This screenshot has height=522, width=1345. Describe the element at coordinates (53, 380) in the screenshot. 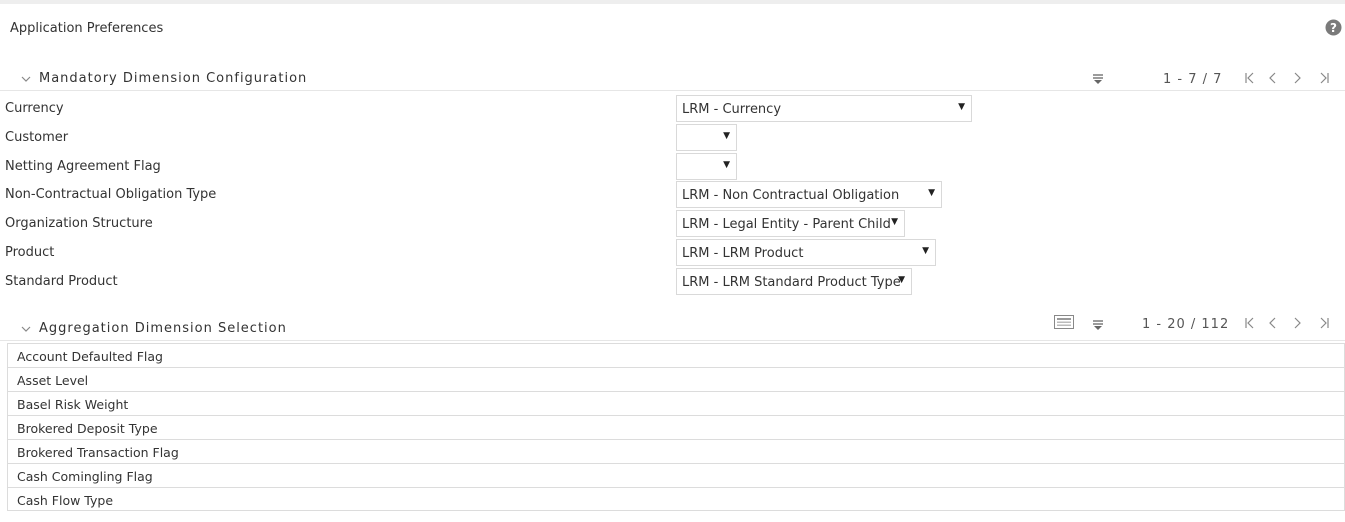

I see `list-item-label: Asset Level` at that location.